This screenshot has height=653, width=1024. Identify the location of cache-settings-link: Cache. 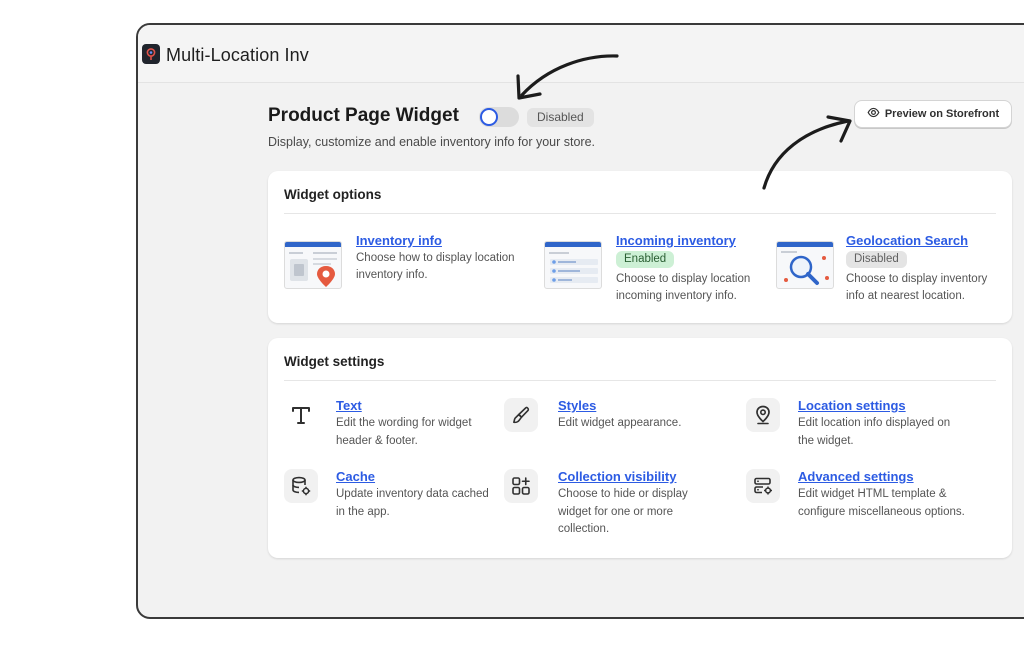
(355, 476).